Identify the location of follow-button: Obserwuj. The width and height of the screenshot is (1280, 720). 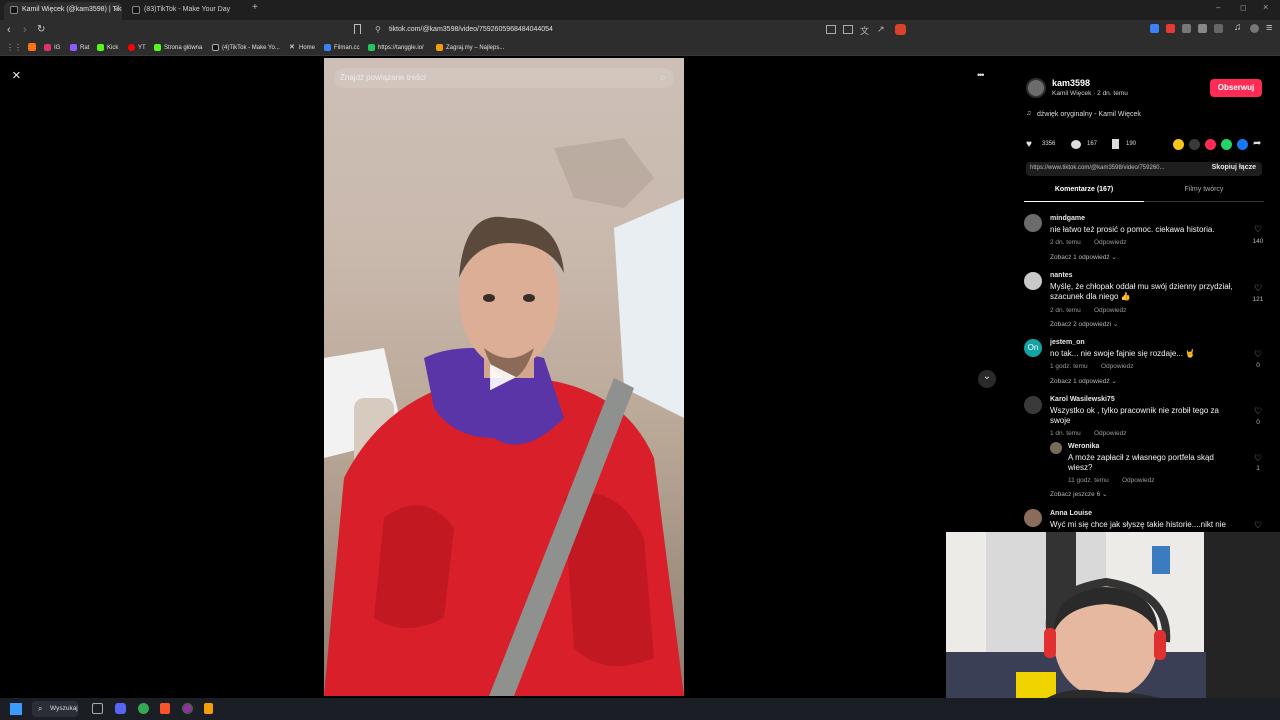
(1236, 88).